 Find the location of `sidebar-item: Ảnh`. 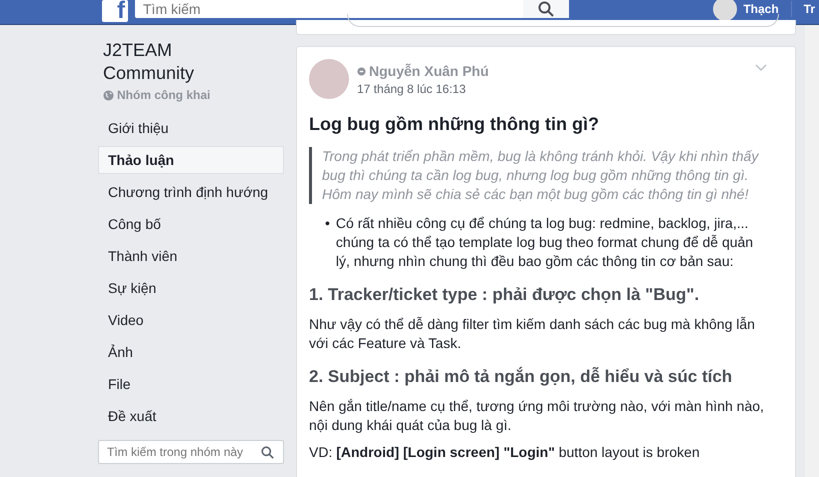

sidebar-item: Ảnh is located at coordinates (191, 352).